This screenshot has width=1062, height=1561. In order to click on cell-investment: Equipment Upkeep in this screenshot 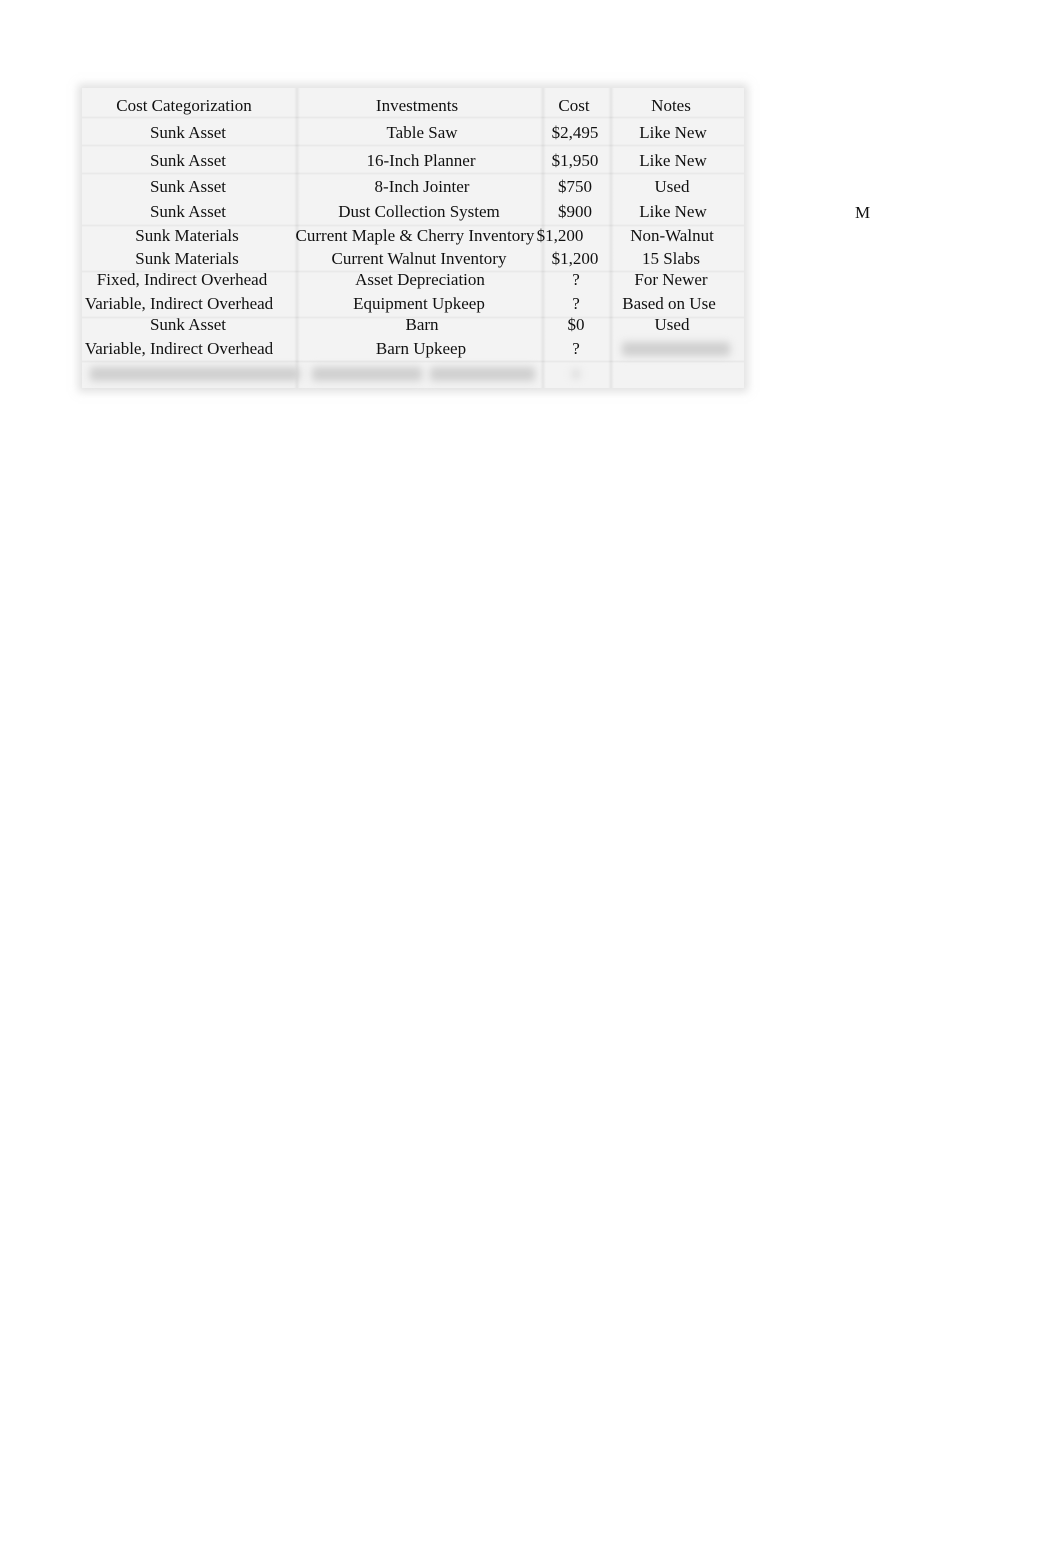, I will do `click(419, 303)`.